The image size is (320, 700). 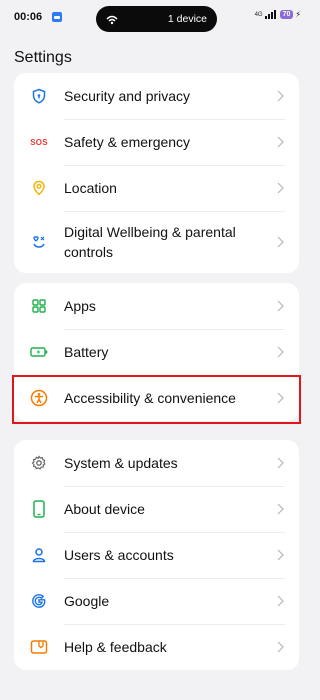 What do you see at coordinates (156, 509) in the screenshot?
I see `settings-item-about-device: About device` at bounding box center [156, 509].